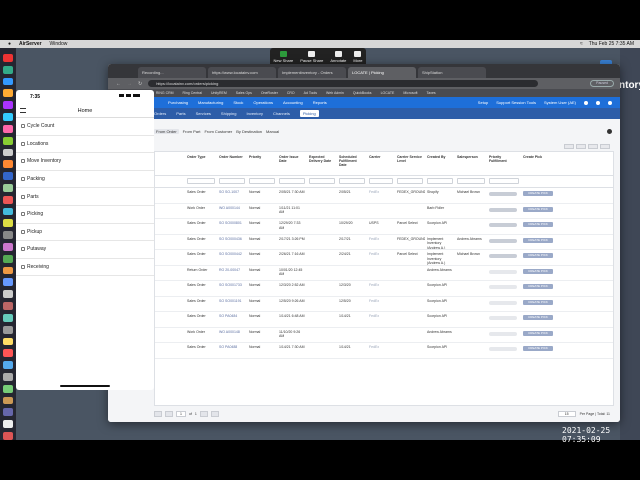  I want to click on top-nav-right-item: Setup, so click(483, 102).